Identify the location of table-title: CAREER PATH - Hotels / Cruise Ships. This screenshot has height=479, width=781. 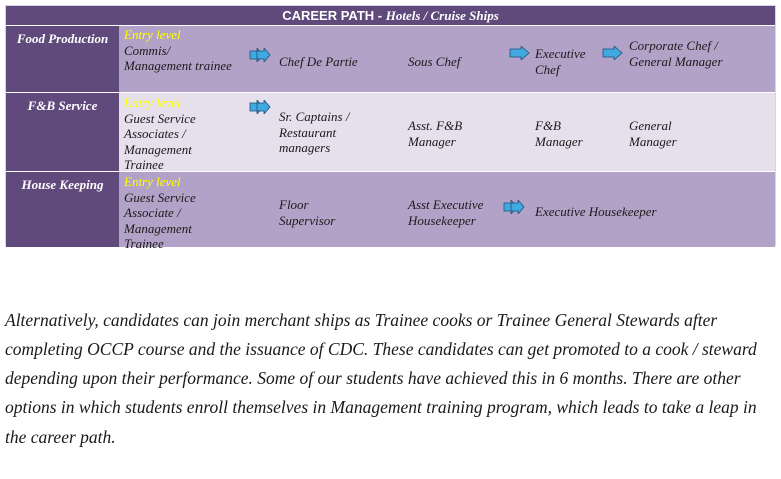
(390, 15).